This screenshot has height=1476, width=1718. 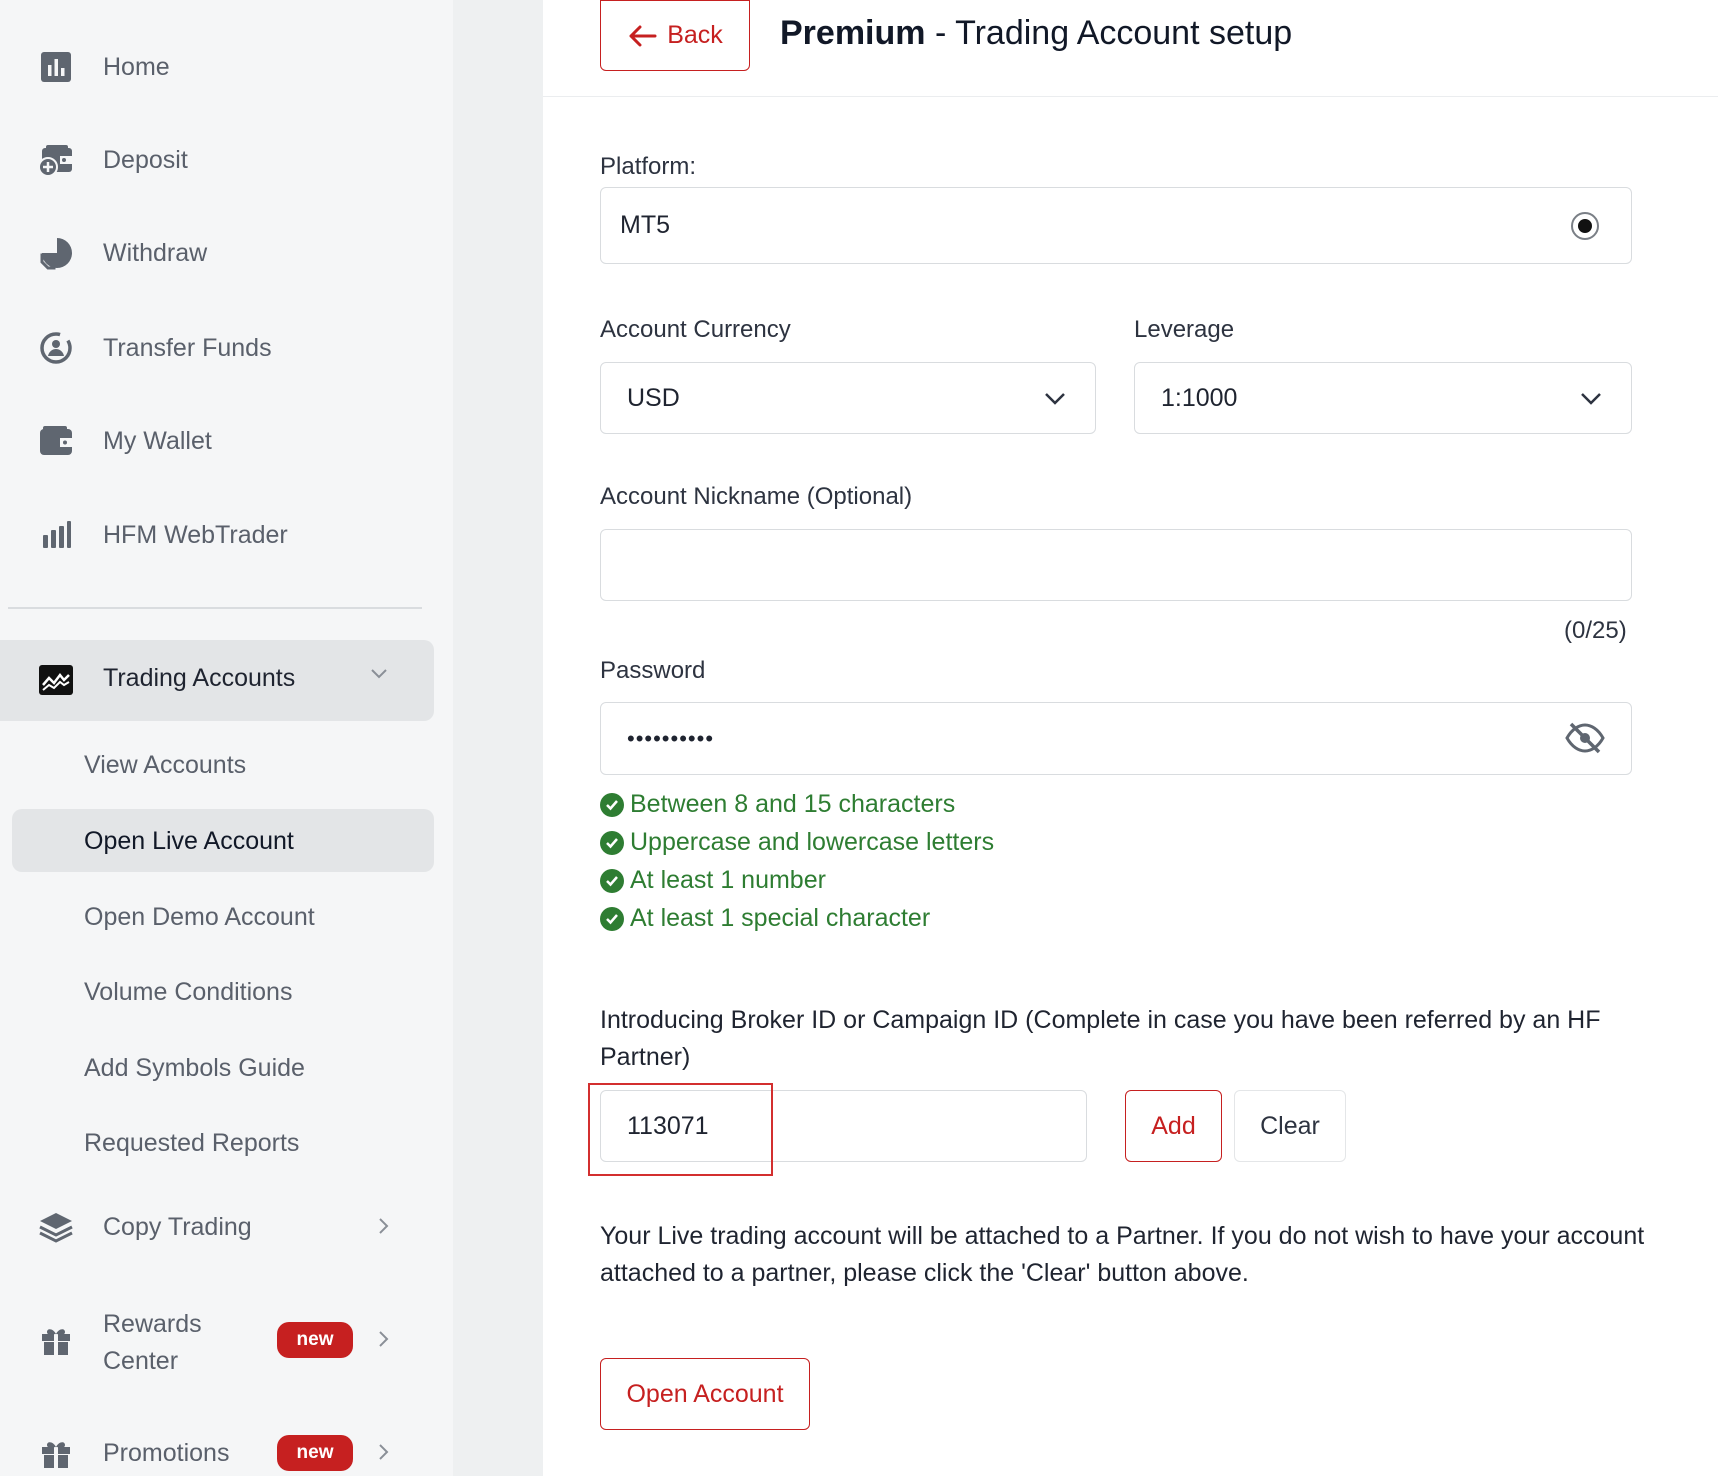 I want to click on layers-icon, so click(x=56, y=1227).